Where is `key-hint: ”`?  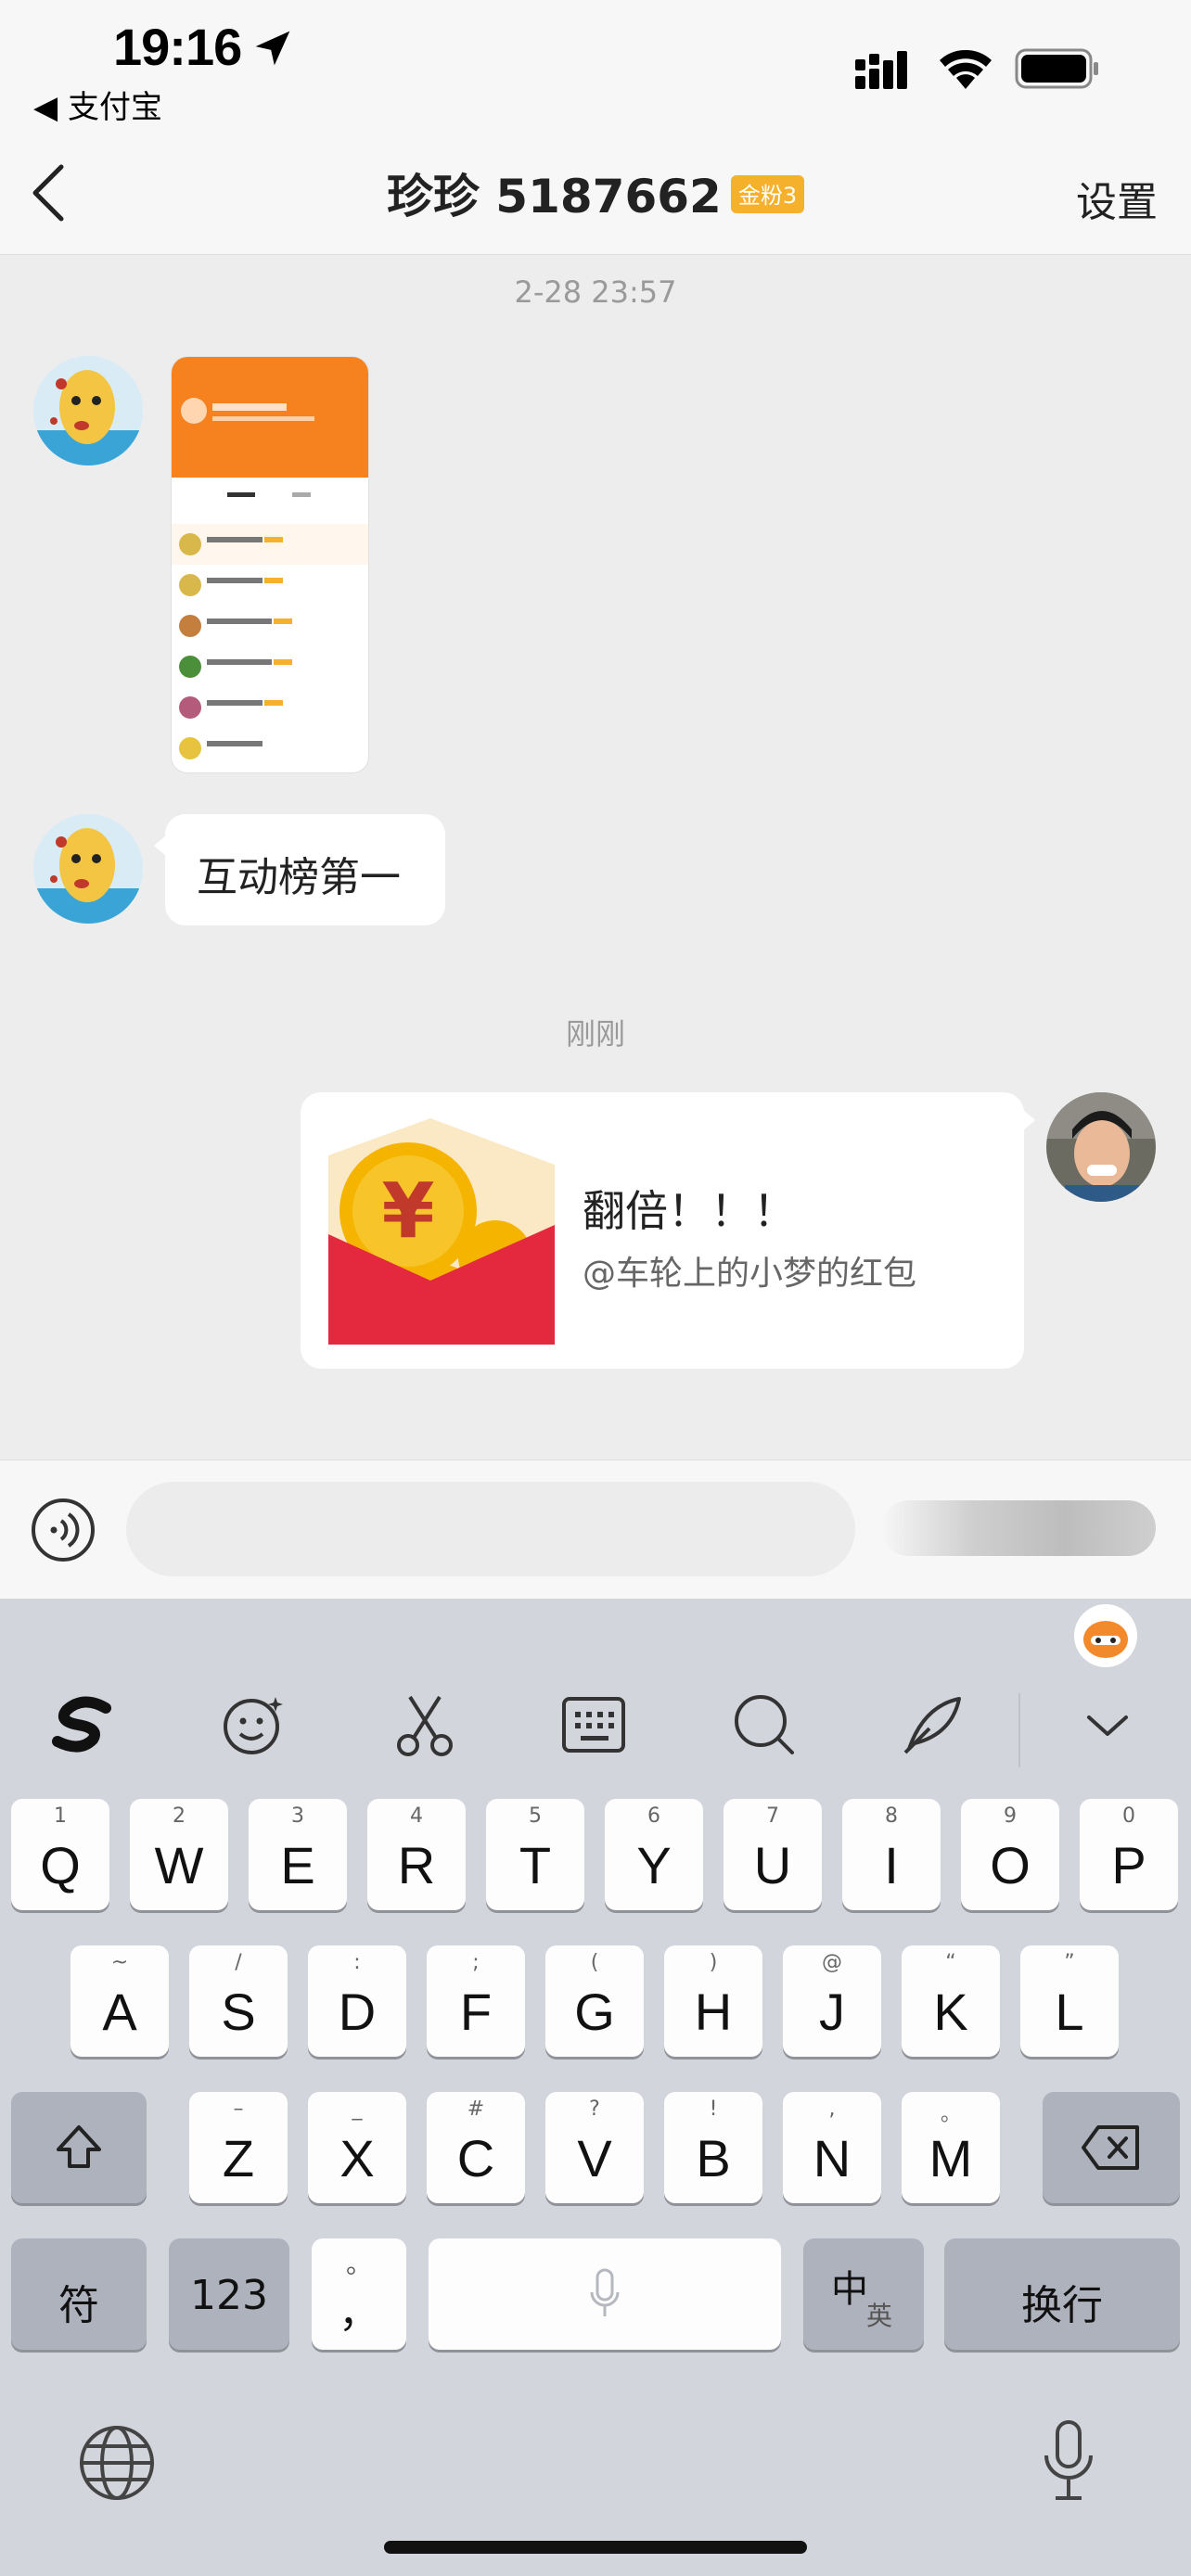 key-hint: ” is located at coordinates (1069, 1963).